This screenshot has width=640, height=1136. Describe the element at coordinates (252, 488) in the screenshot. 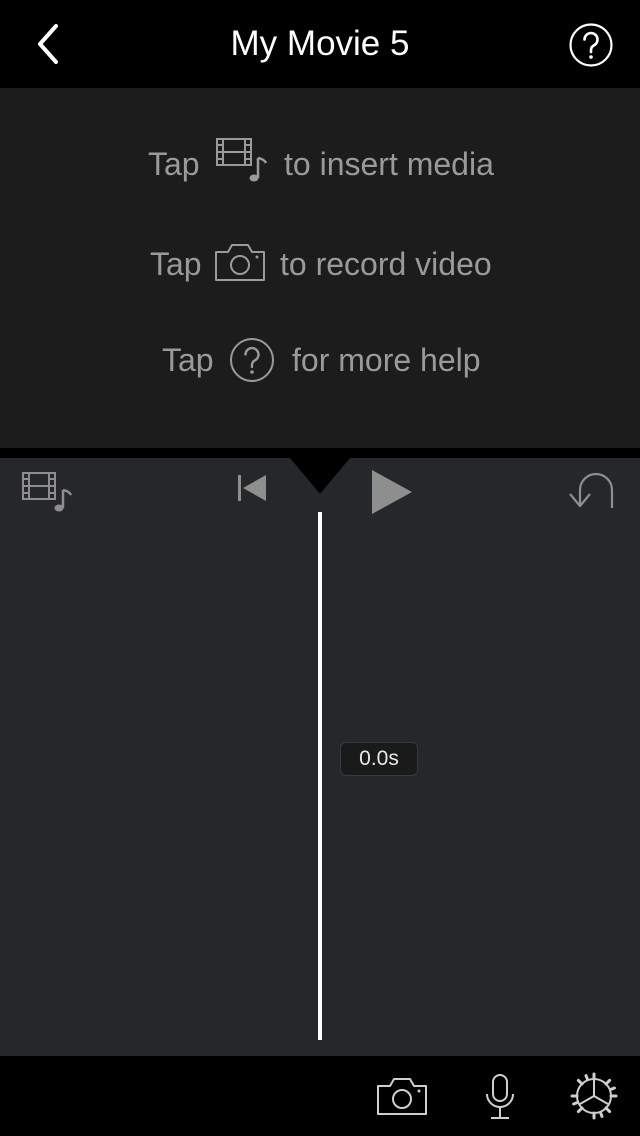

I see `skip-to-start-icon` at that location.